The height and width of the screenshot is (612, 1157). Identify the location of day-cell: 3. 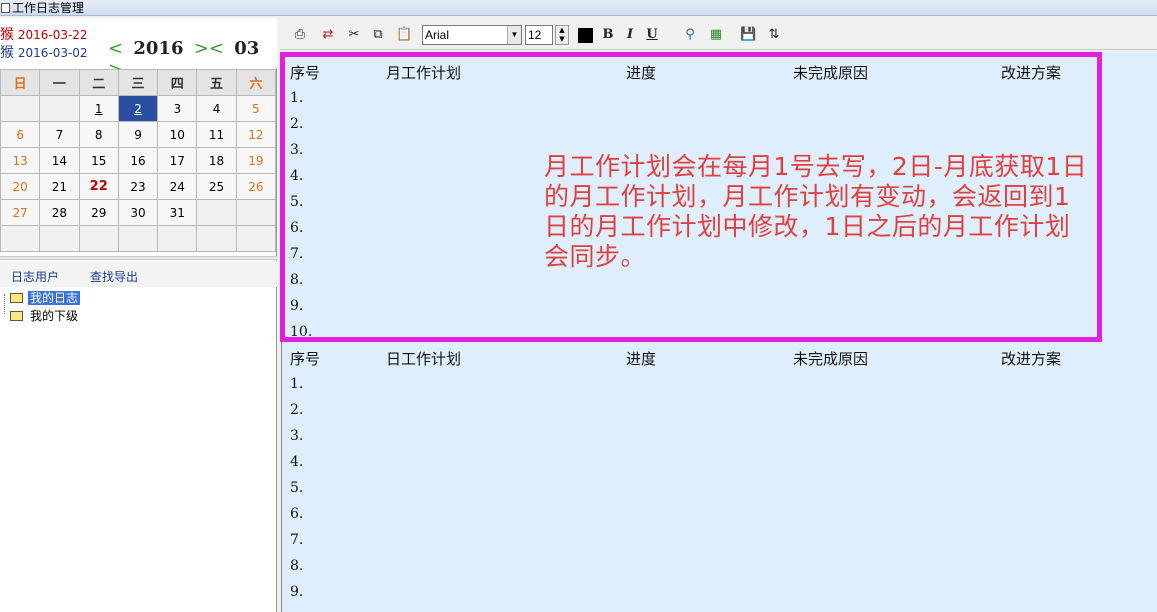
(177, 108).